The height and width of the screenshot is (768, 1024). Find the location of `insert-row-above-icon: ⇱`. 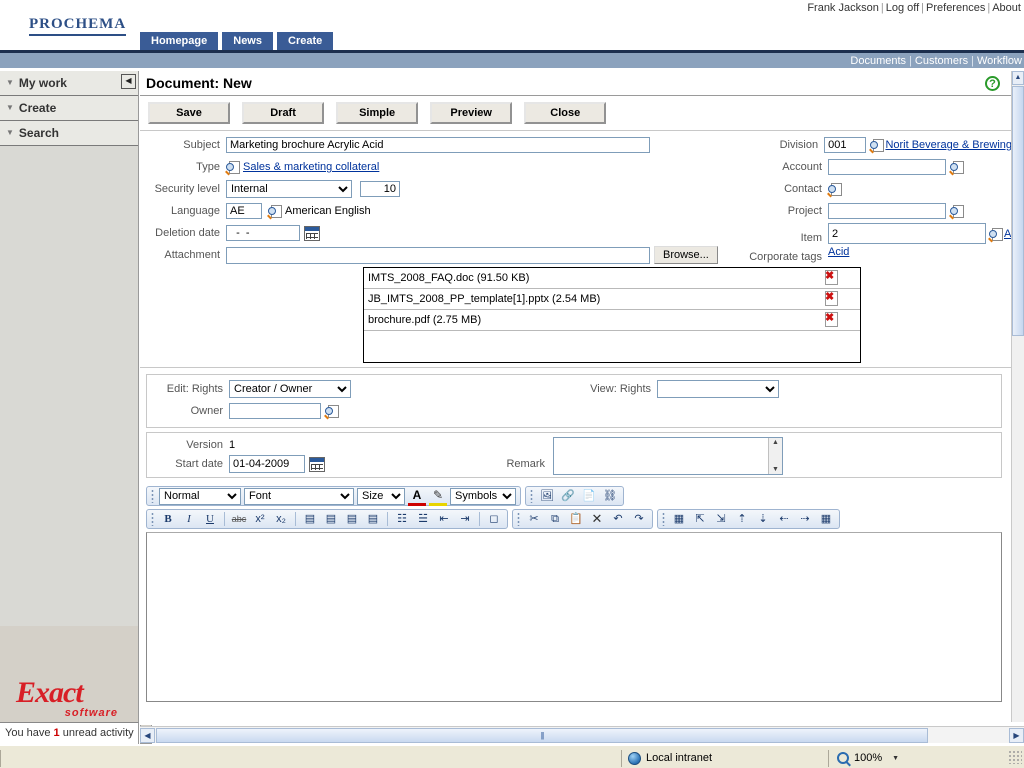

insert-row-above-icon: ⇱ is located at coordinates (700, 519).